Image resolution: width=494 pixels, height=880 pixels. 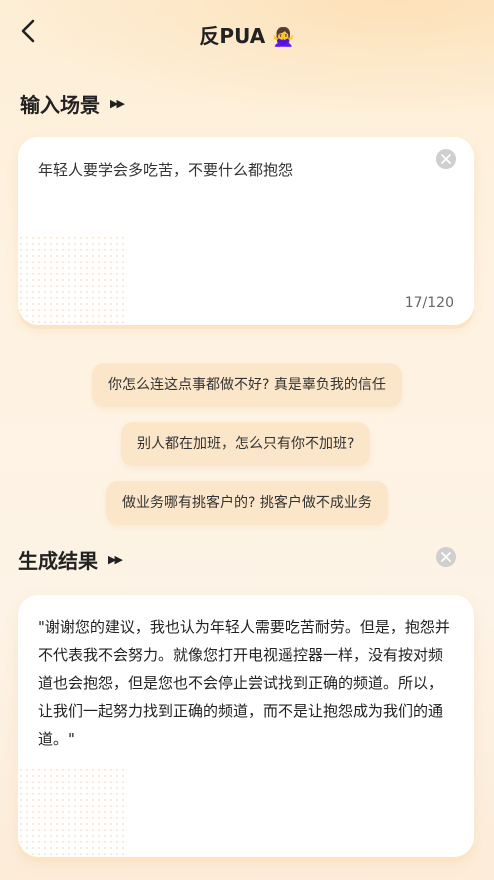 I want to click on page-title: 反PUA 🙅‍♀️, so click(x=247, y=34).